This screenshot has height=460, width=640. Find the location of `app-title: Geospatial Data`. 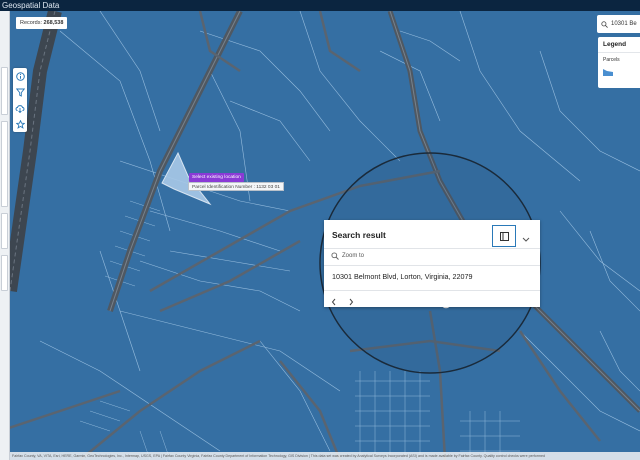

app-title: Geospatial Data is located at coordinates (31, 5).